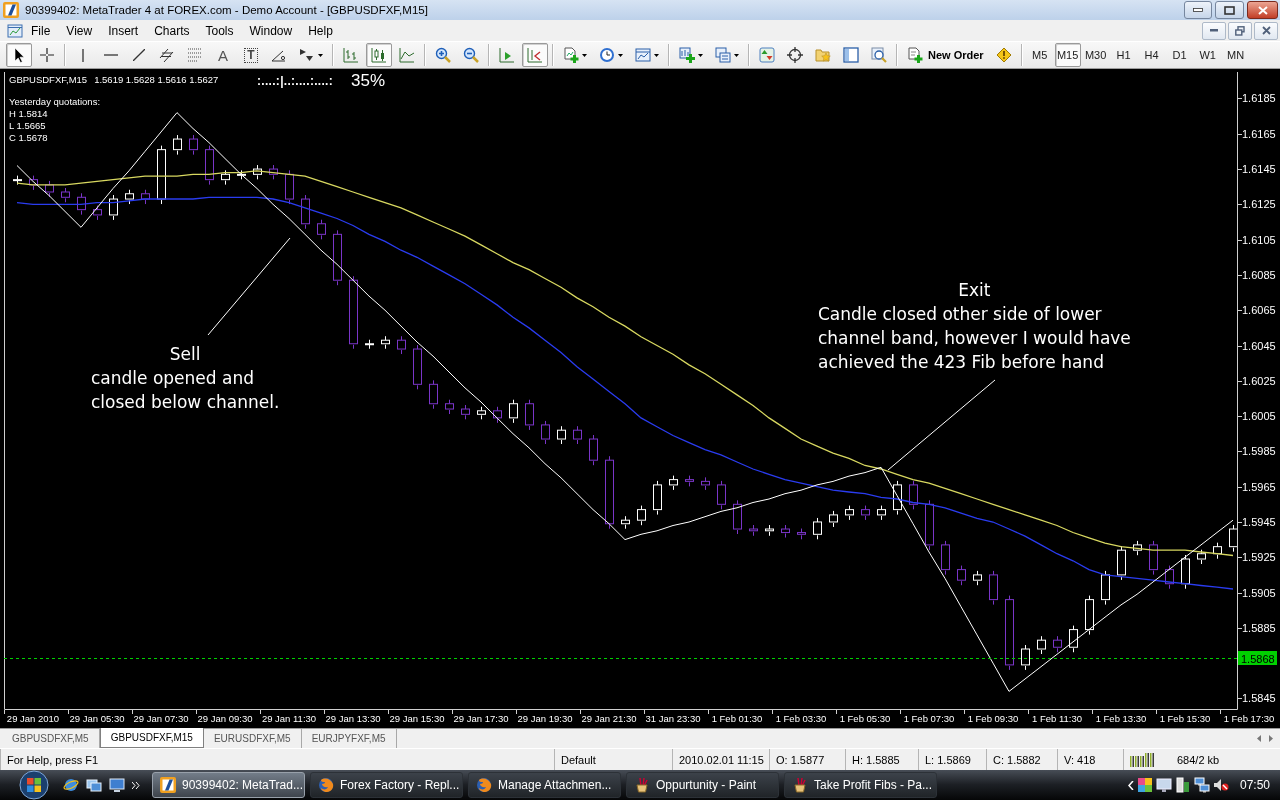 The height and width of the screenshot is (800, 1280). Describe the element at coordinates (823, 55) in the screenshot. I see `folder-star-icon` at that location.